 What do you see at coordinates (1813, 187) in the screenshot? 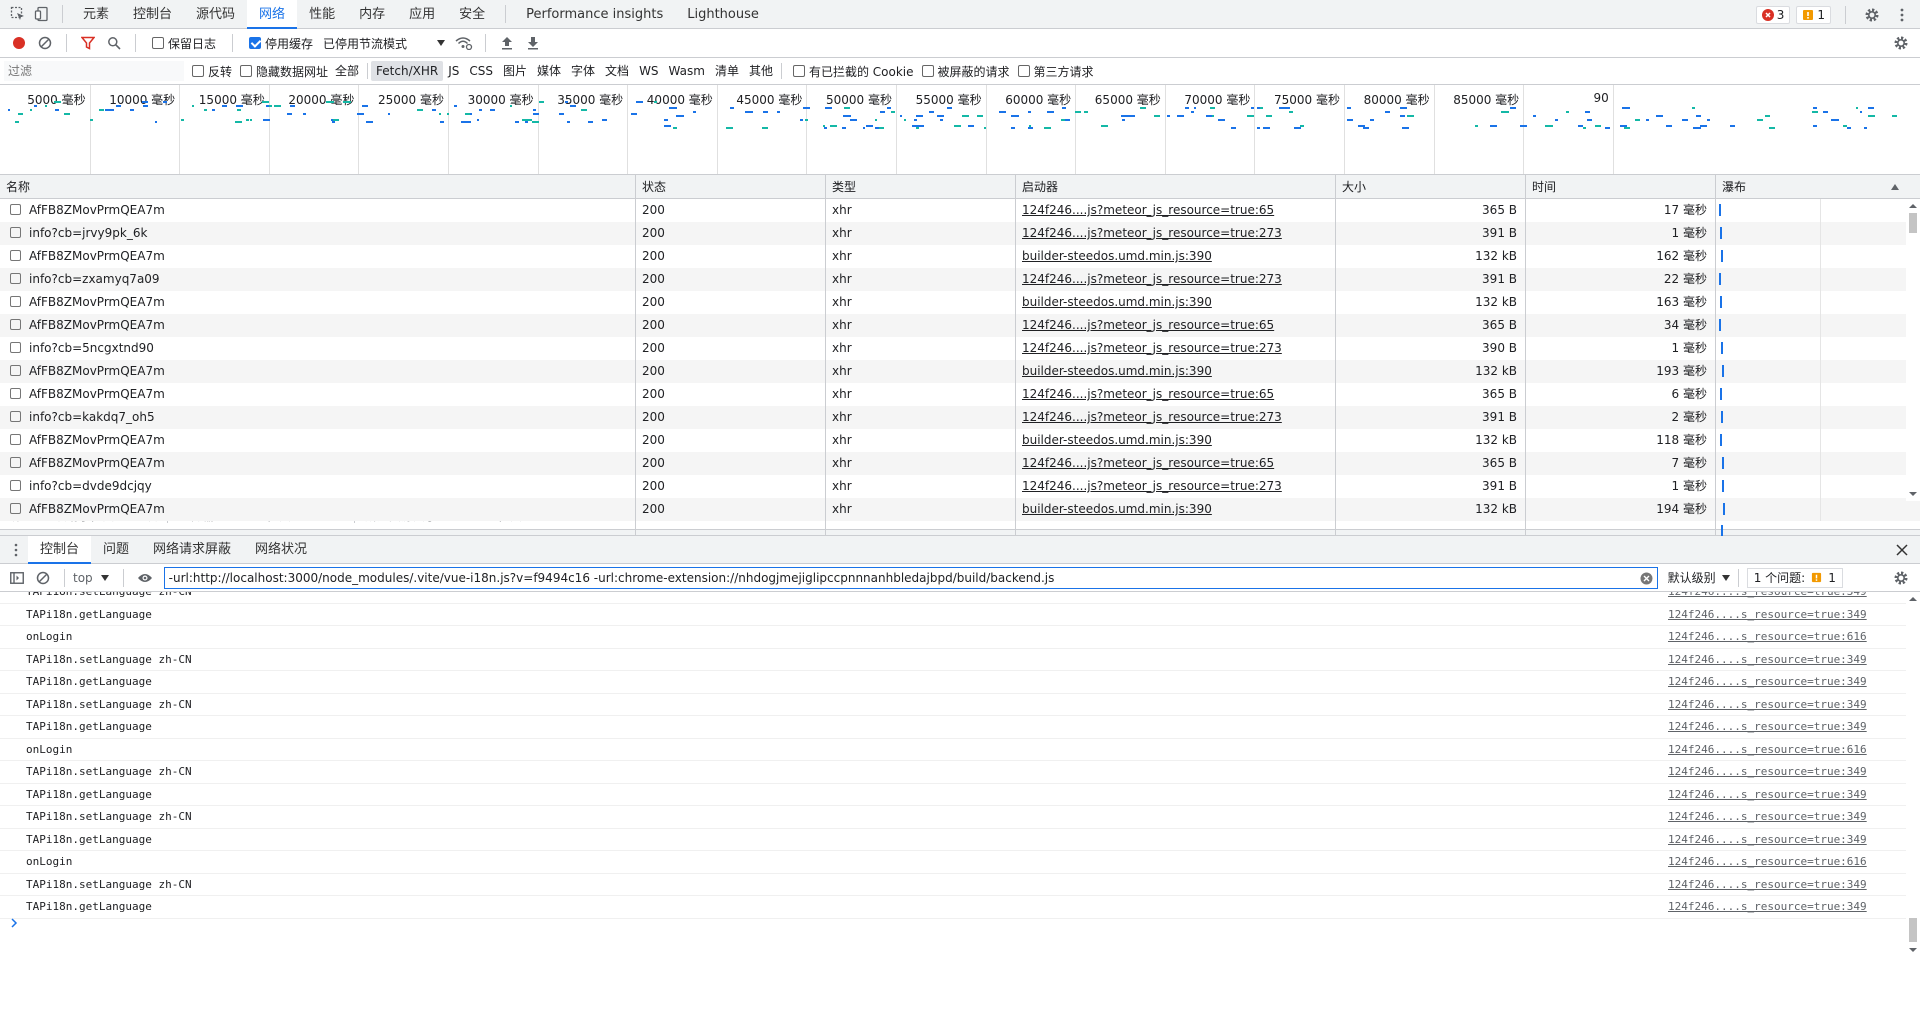
I see `column-header-6: 瀑布` at bounding box center [1813, 187].